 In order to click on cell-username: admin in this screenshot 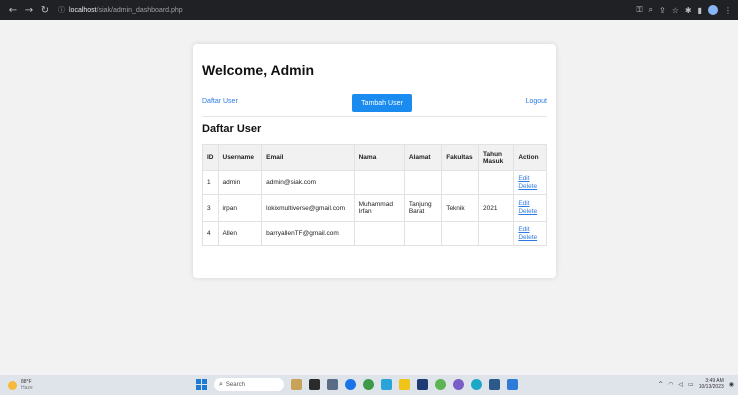, I will do `click(240, 182)`.